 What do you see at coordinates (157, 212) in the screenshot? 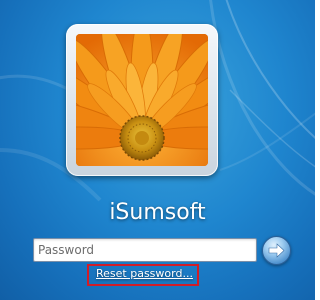
I see `username-label: iSumsoft` at bounding box center [157, 212].